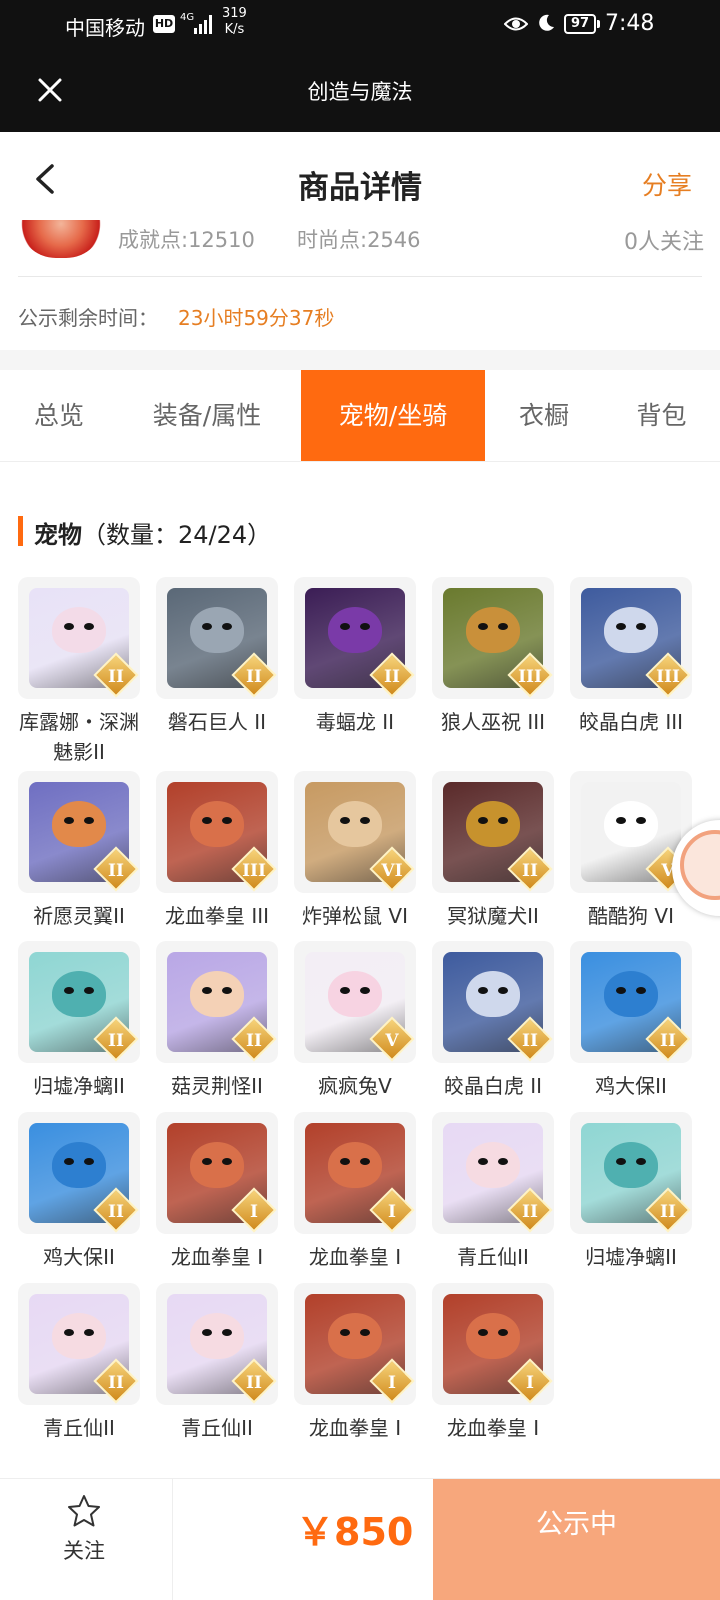 This screenshot has height=1600, width=720. Describe the element at coordinates (79, 916) in the screenshot. I see `pet-name: 祈愿灵翼II` at that location.